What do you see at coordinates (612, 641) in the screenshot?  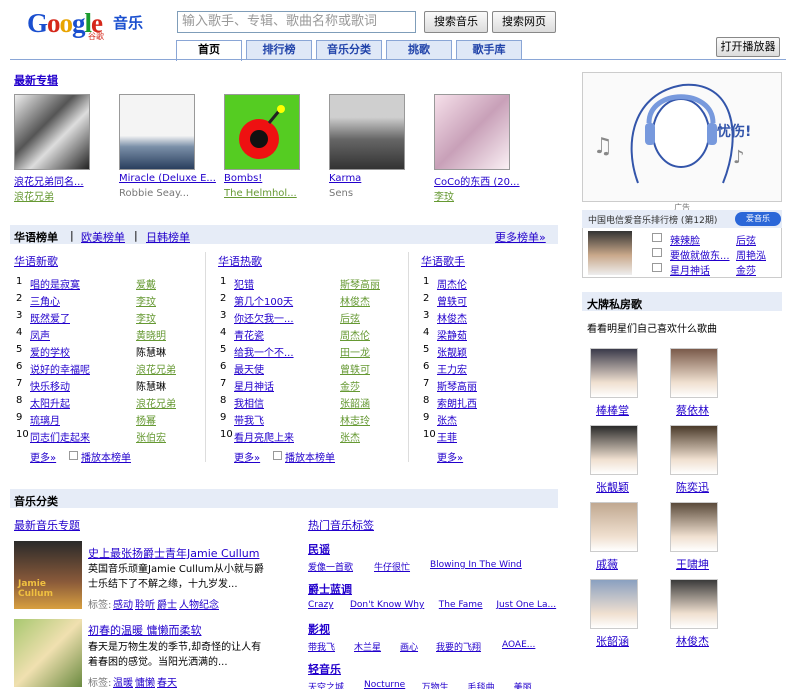 I see `star-name: 张韶涵` at bounding box center [612, 641].